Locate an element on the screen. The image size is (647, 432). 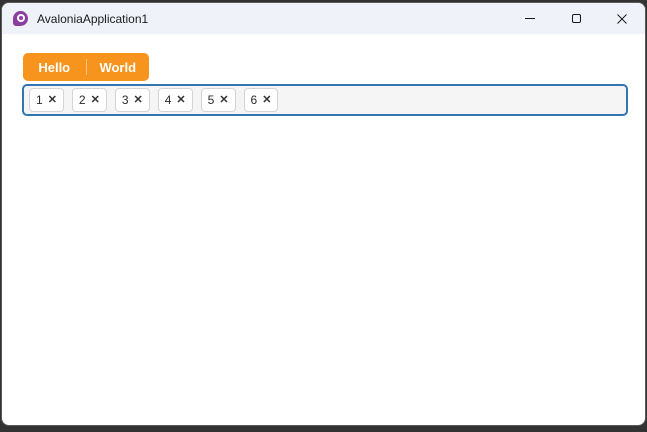
chip: 3 ✕ is located at coordinates (132, 100).